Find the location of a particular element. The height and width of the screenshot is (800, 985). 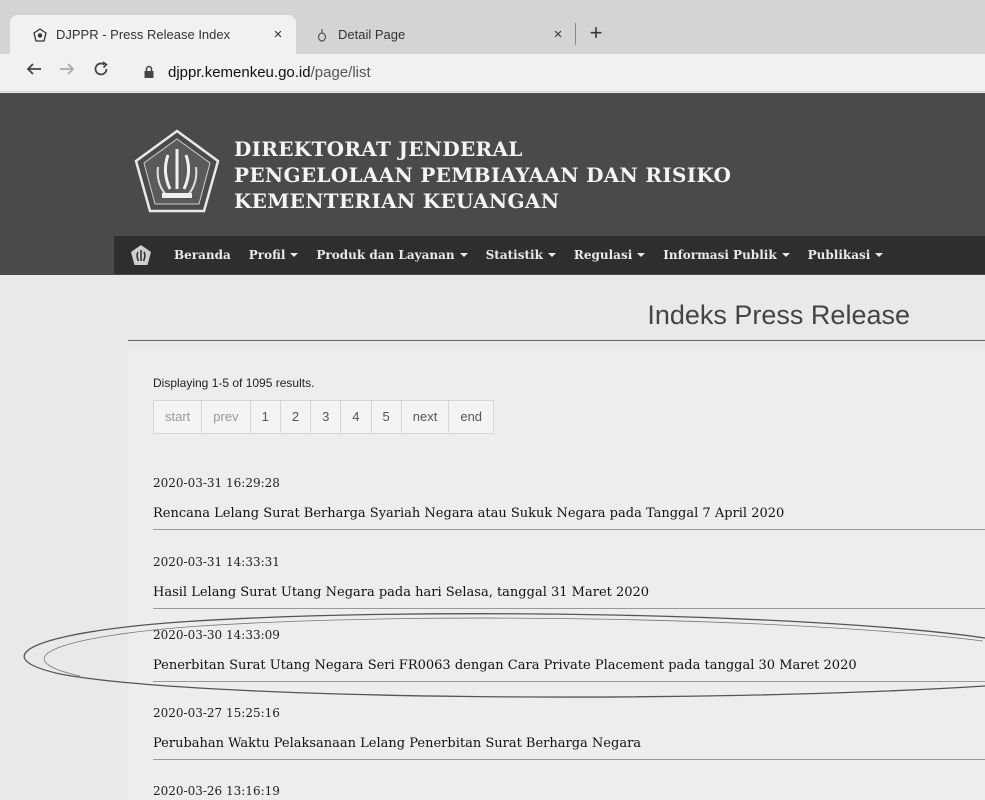

lock-icon is located at coordinates (149, 71).